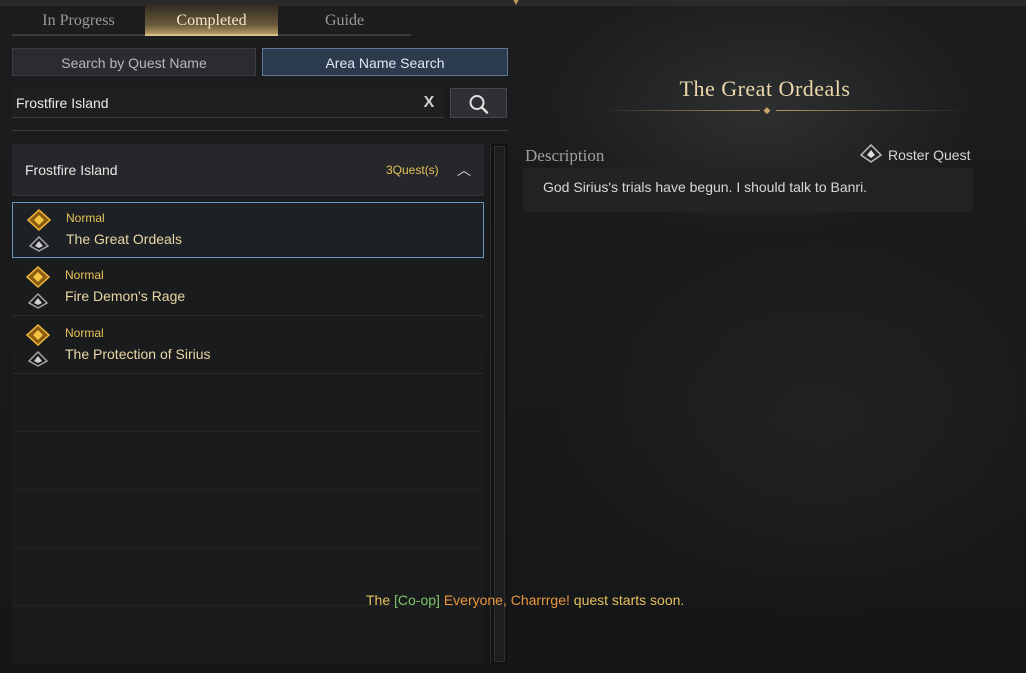  What do you see at coordinates (412, 170) in the screenshot?
I see `quest-count: 3Quest(s)` at bounding box center [412, 170].